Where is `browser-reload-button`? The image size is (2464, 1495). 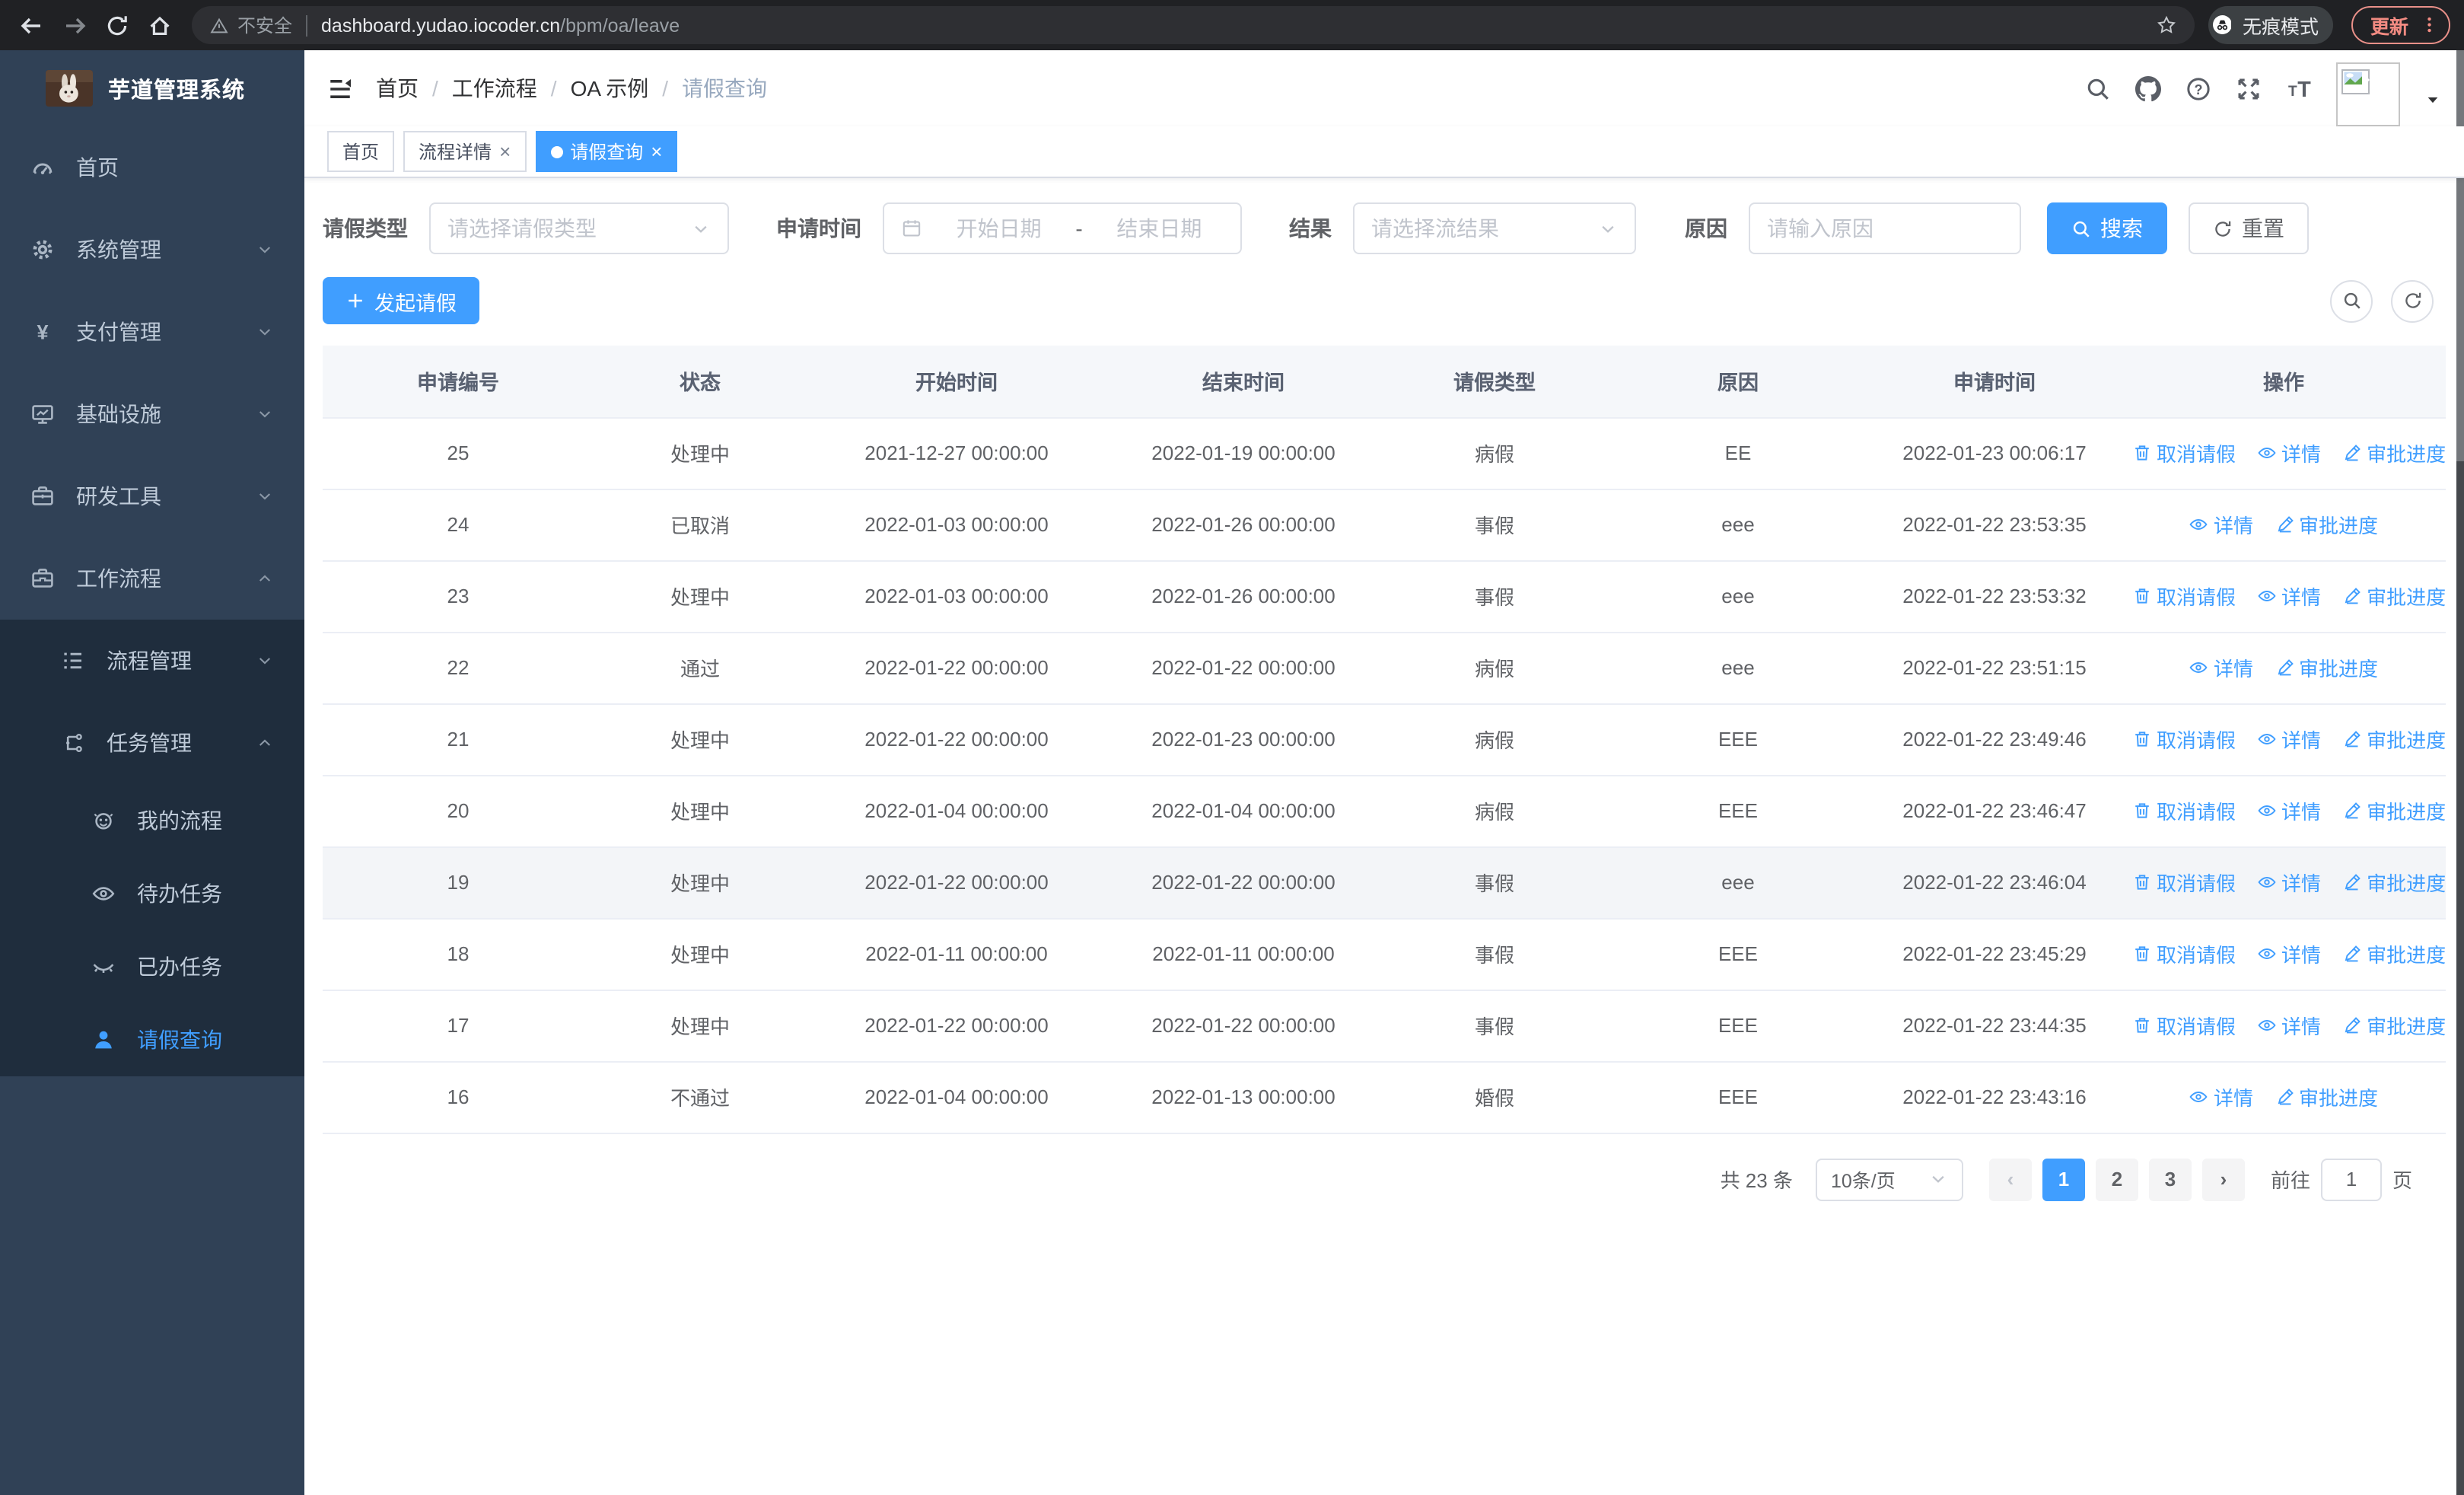
browser-reload-button is located at coordinates (117, 25).